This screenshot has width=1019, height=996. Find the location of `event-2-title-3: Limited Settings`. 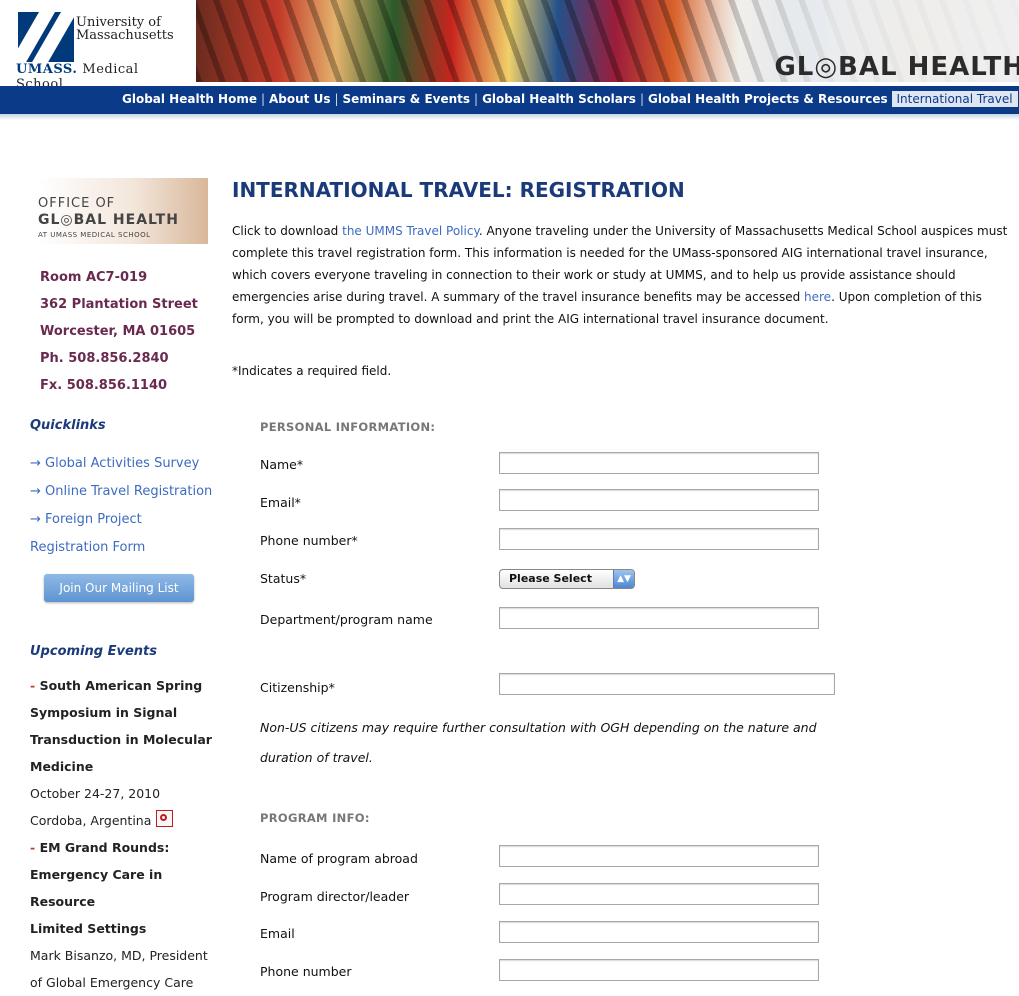

event-2-title-3: Limited Settings is located at coordinates (125, 928).